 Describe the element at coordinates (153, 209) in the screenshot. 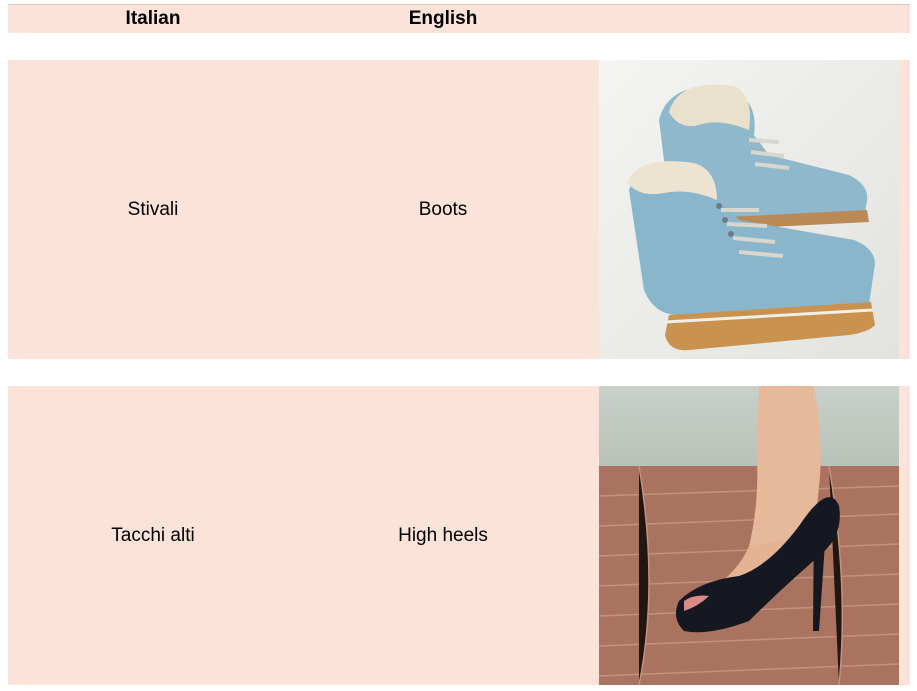

I see `italian-word: Stivali` at that location.